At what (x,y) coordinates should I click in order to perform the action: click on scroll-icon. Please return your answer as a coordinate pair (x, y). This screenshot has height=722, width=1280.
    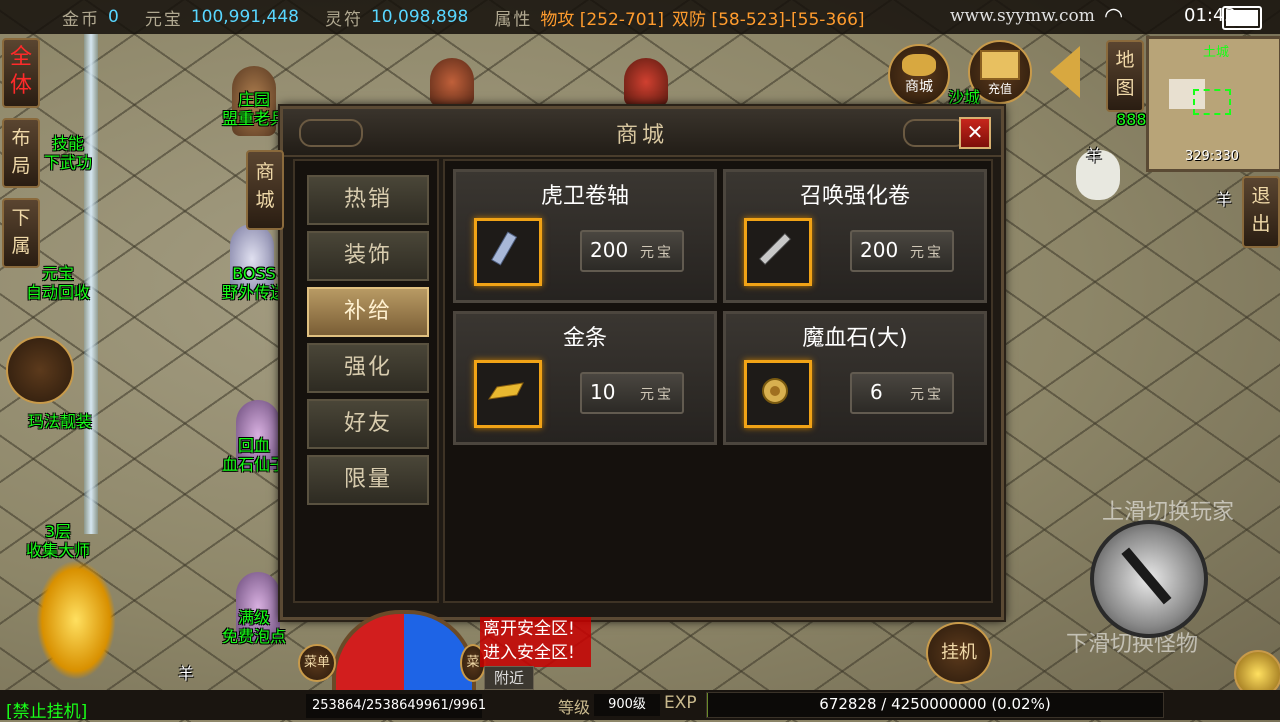
    Looking at the image, I should click on (504, 248).